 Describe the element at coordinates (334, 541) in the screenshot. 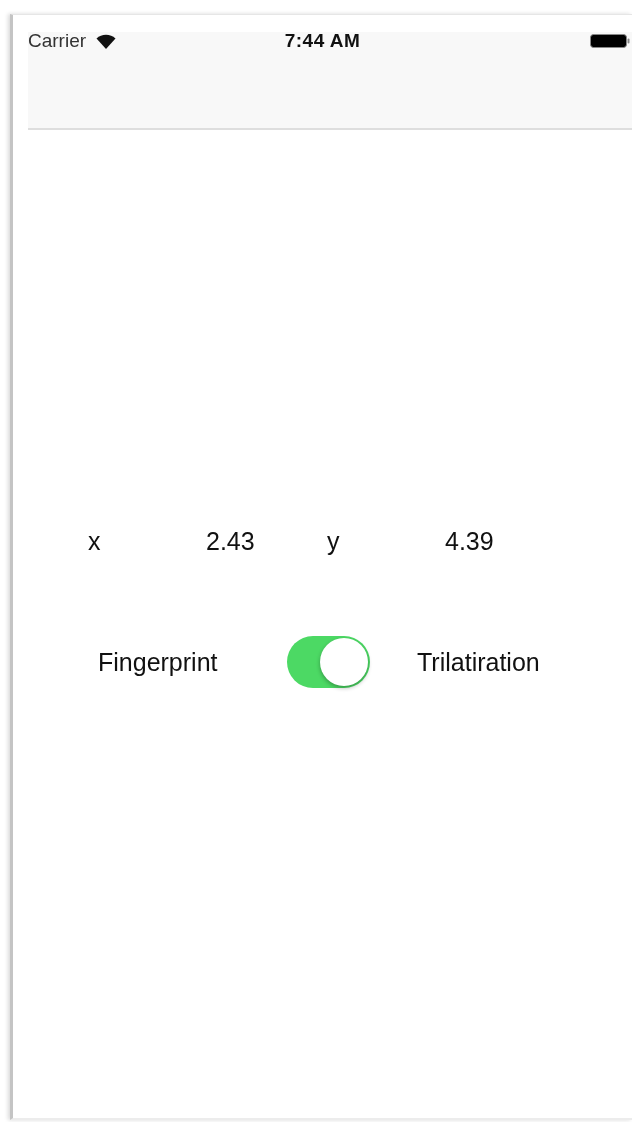

I see `coordinate-label: y` at that location.